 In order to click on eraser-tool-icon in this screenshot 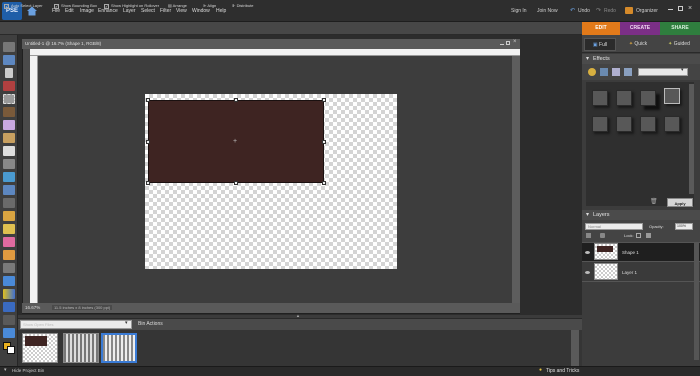, I will do `click(9, 242)`.